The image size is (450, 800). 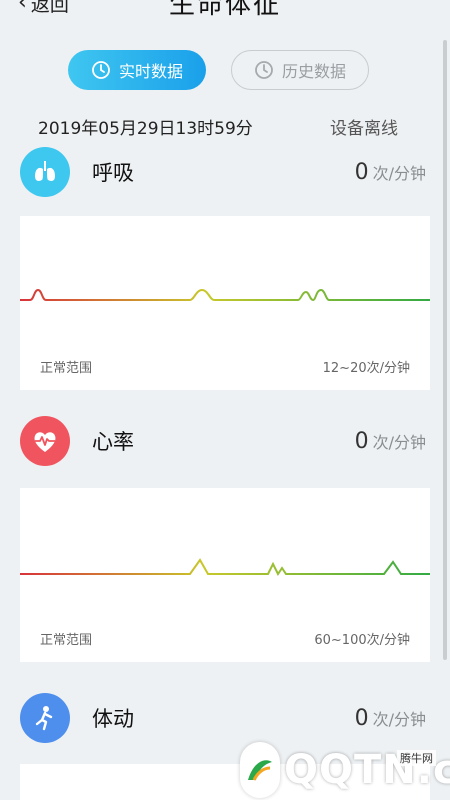 I want to click on watermark-logo, so click(x=260, y=770).